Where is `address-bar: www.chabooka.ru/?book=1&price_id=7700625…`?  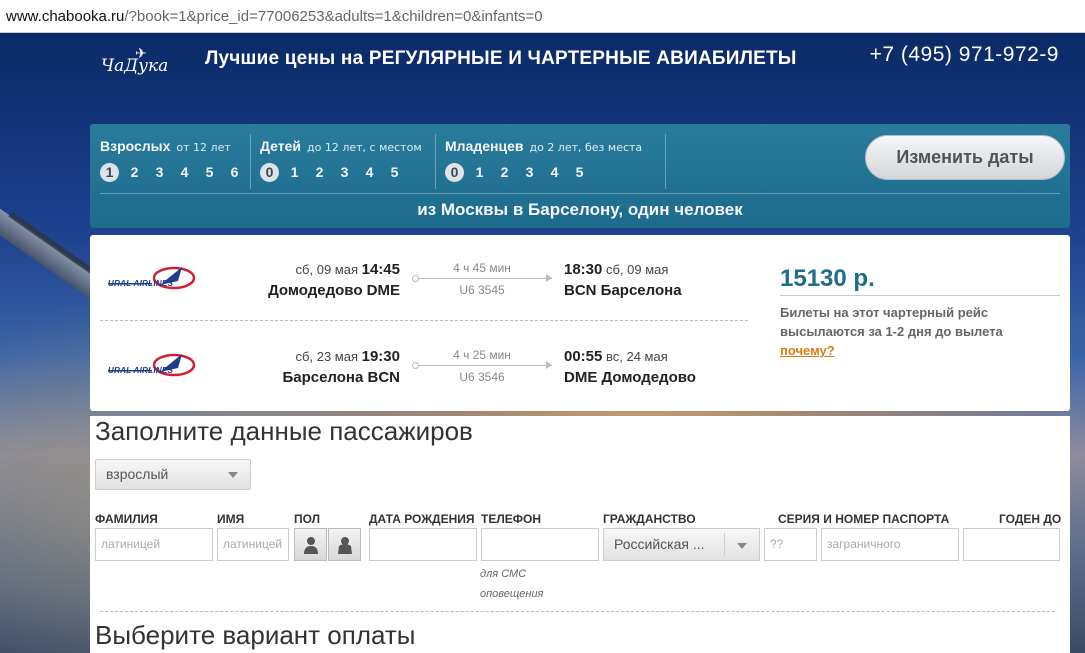 address-bar: www.chabooka.ru/?book=1&price_id=7700625… is located at coordinates (542, 16).